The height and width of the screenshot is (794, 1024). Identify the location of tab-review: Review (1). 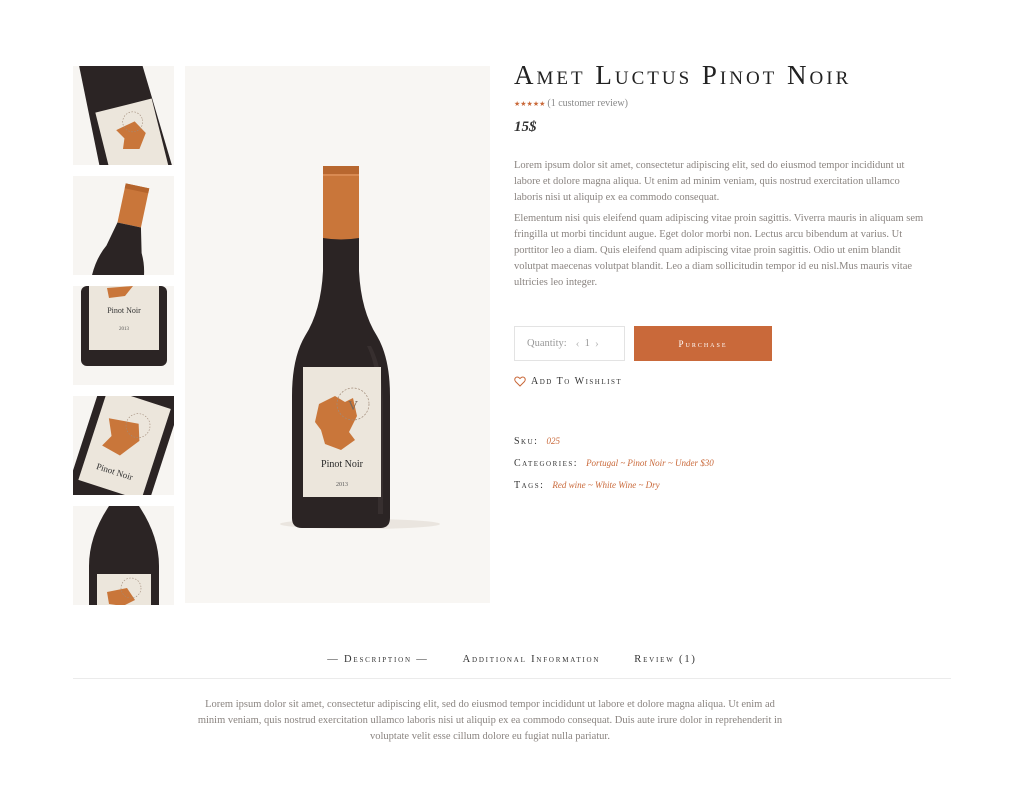
(665, 659).